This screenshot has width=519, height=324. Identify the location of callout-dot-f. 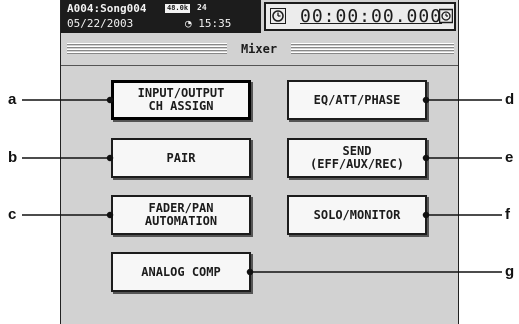
(426, 215).